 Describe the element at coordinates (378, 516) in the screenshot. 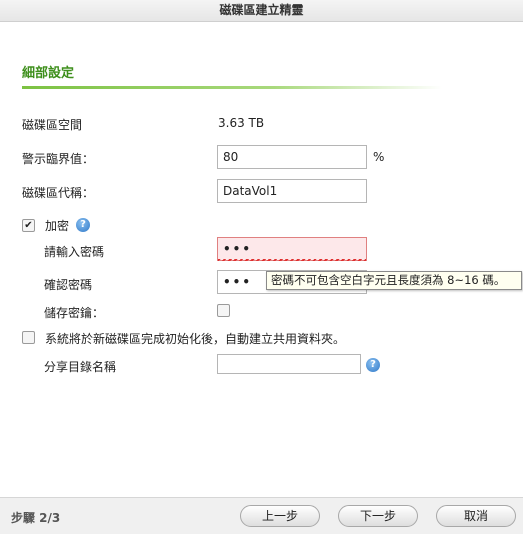

I see `next-button: 下一步` at that location.